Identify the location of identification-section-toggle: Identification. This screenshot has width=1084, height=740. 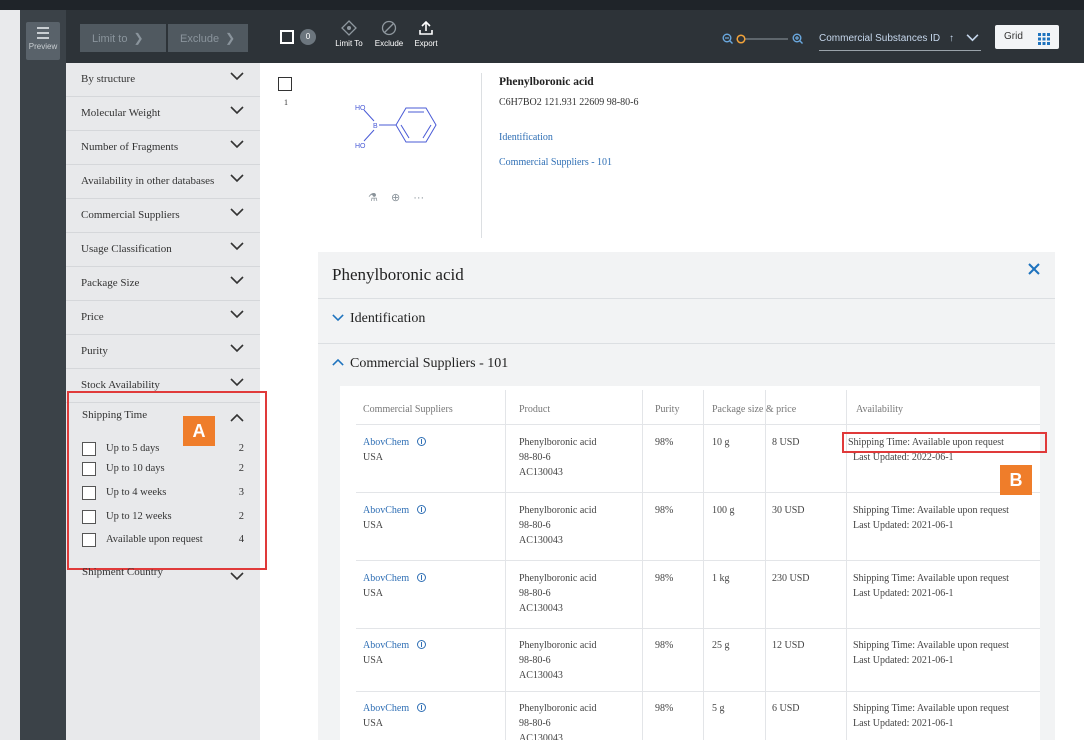
(378, 319).